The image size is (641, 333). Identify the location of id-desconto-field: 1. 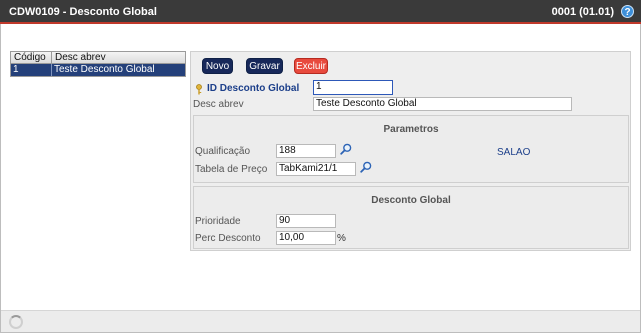
(353, 87).